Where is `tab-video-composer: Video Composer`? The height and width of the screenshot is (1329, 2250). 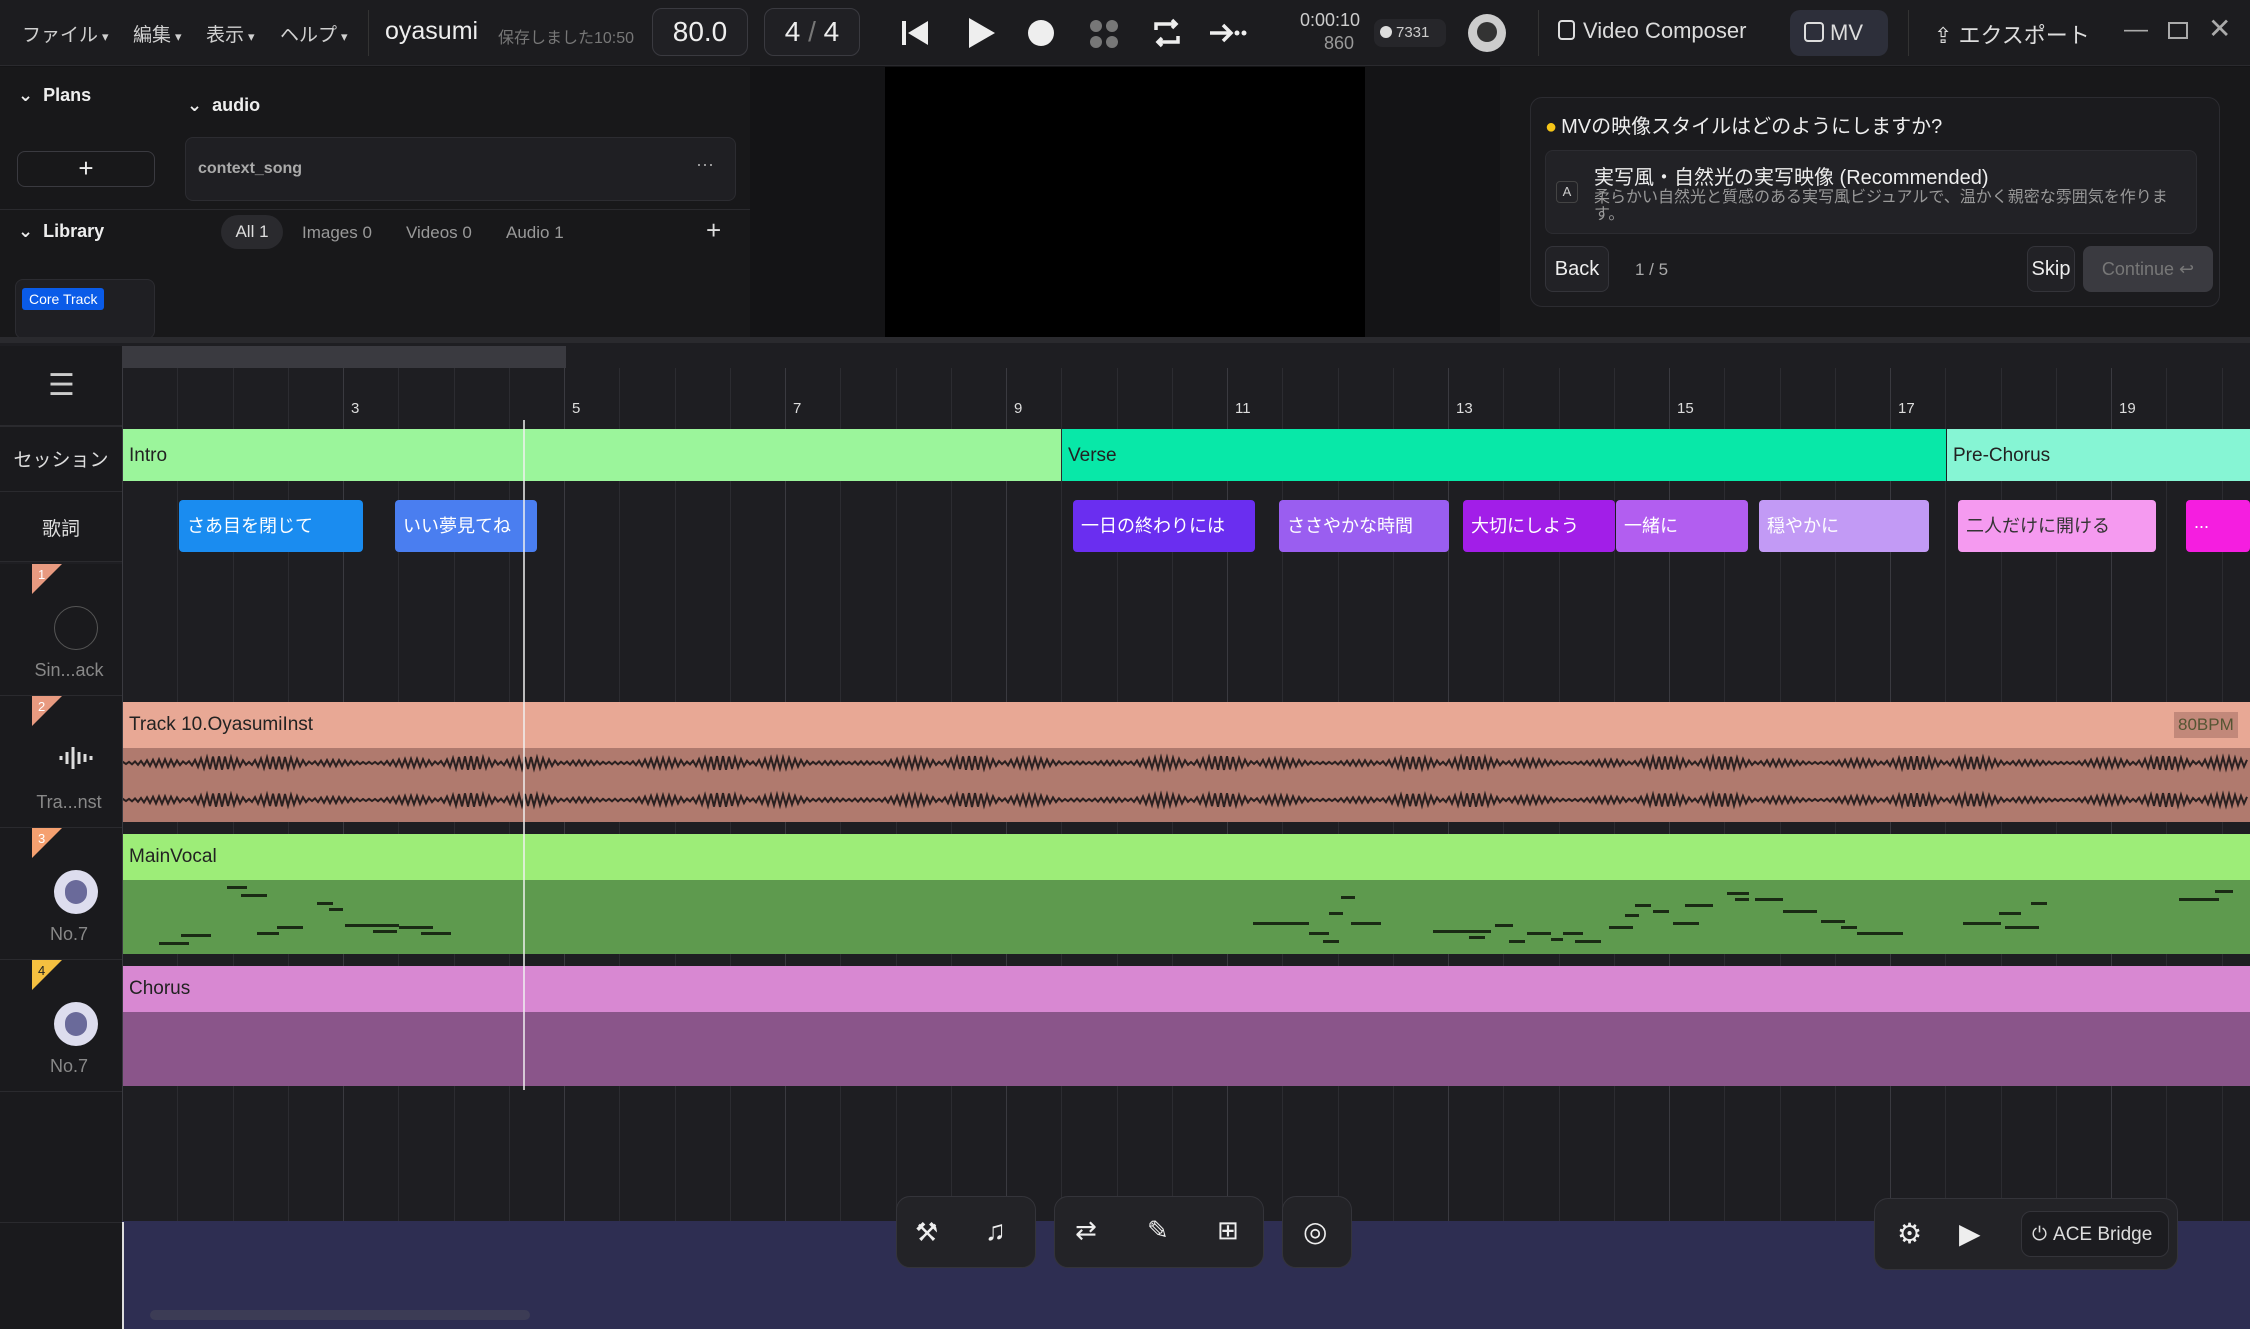
tab-video-composer: Video Composer is located at coordinates (1652, 31).